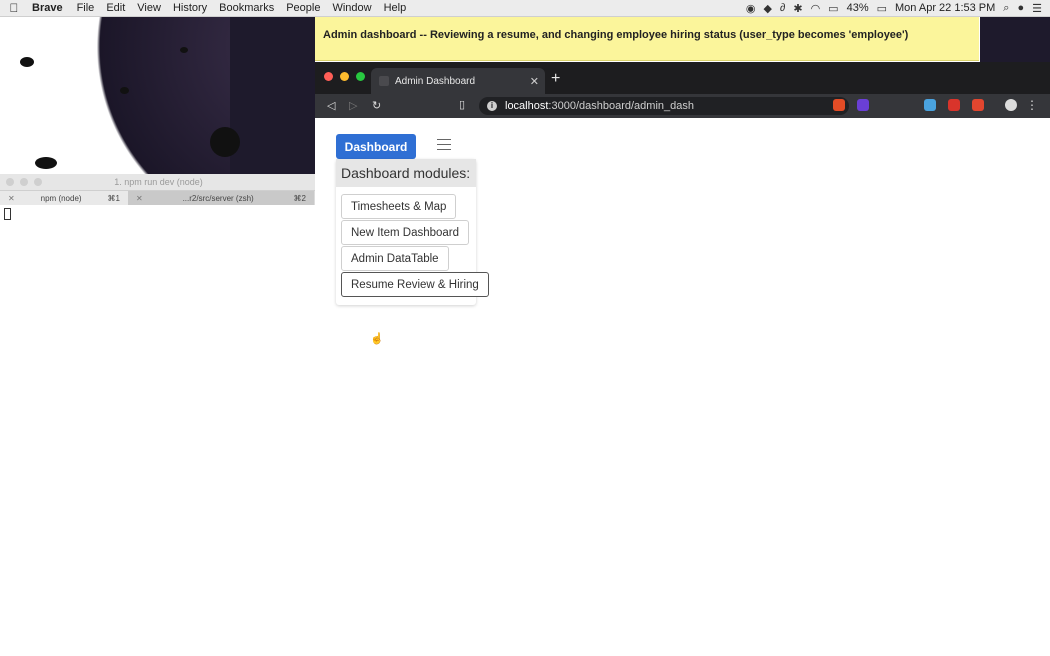 The image size is (1050, 656). Describe the element at coordinates (218, 198) in the screenshot. I see `terminal-tab-label: ...r2/src/server (zsh)` at that location.